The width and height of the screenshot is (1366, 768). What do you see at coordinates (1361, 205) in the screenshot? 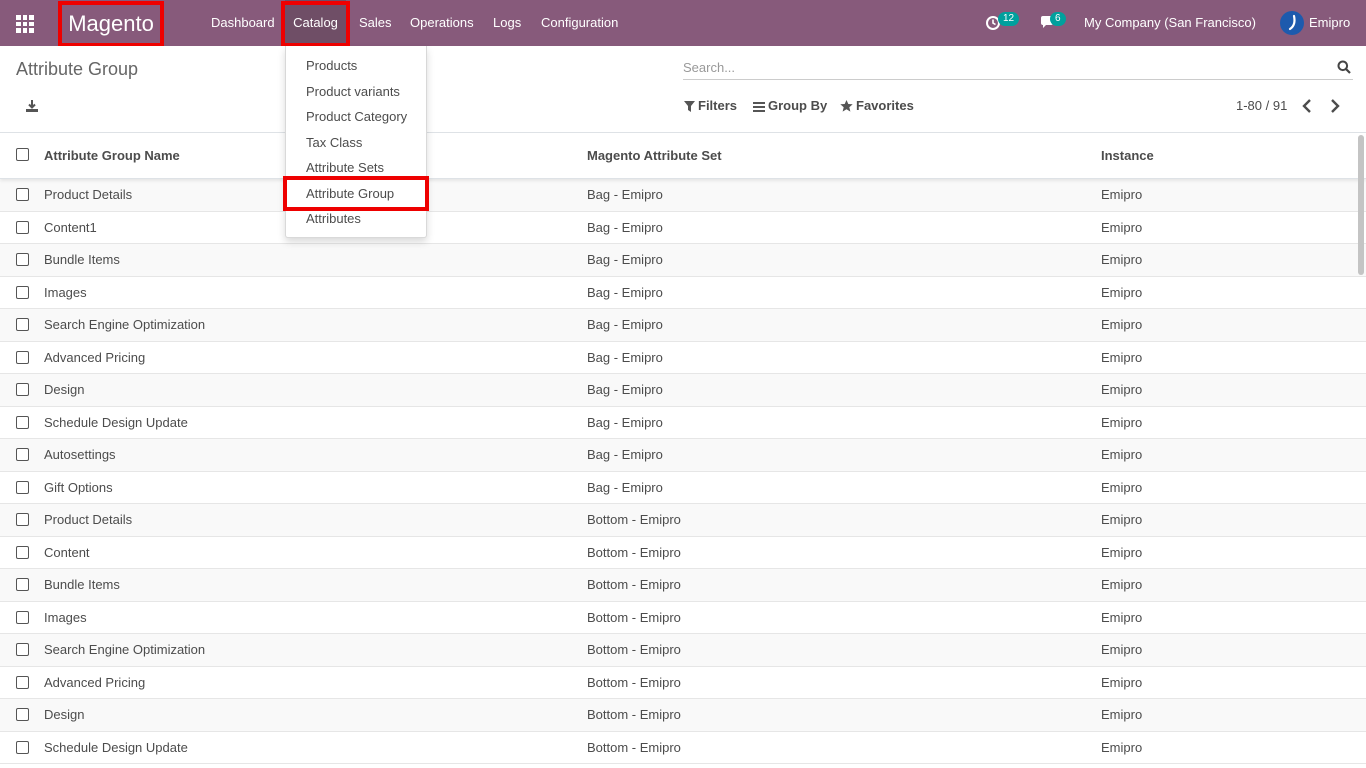
I see `vertical-scrollbar` at bounding box center [1361, 205].